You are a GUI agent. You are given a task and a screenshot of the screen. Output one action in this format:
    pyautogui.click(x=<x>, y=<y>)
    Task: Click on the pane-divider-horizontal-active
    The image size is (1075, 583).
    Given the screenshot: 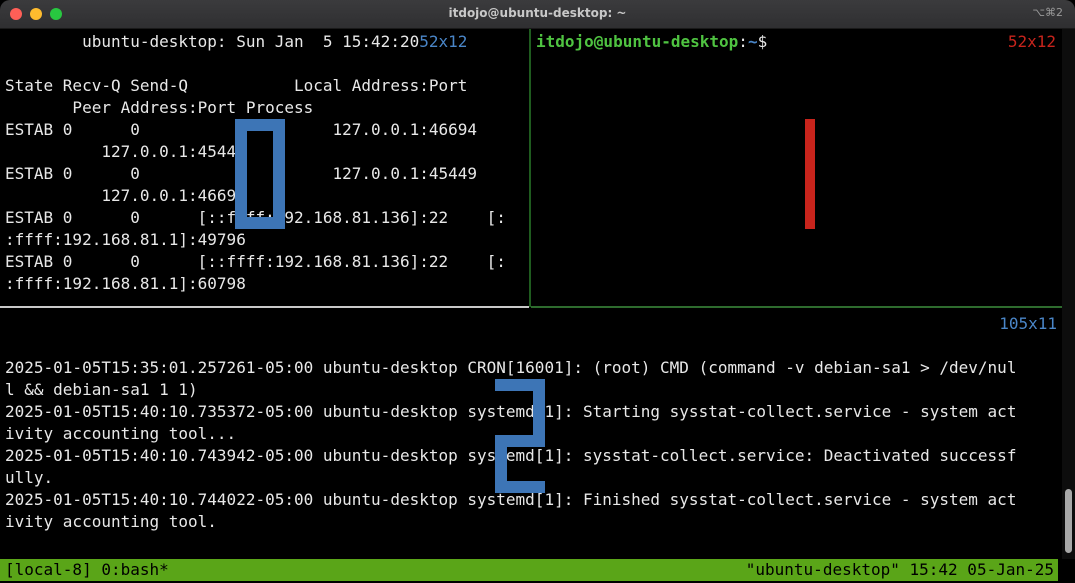 What is the action you would take?
    pyautogui.click(x=796, y=307)
    